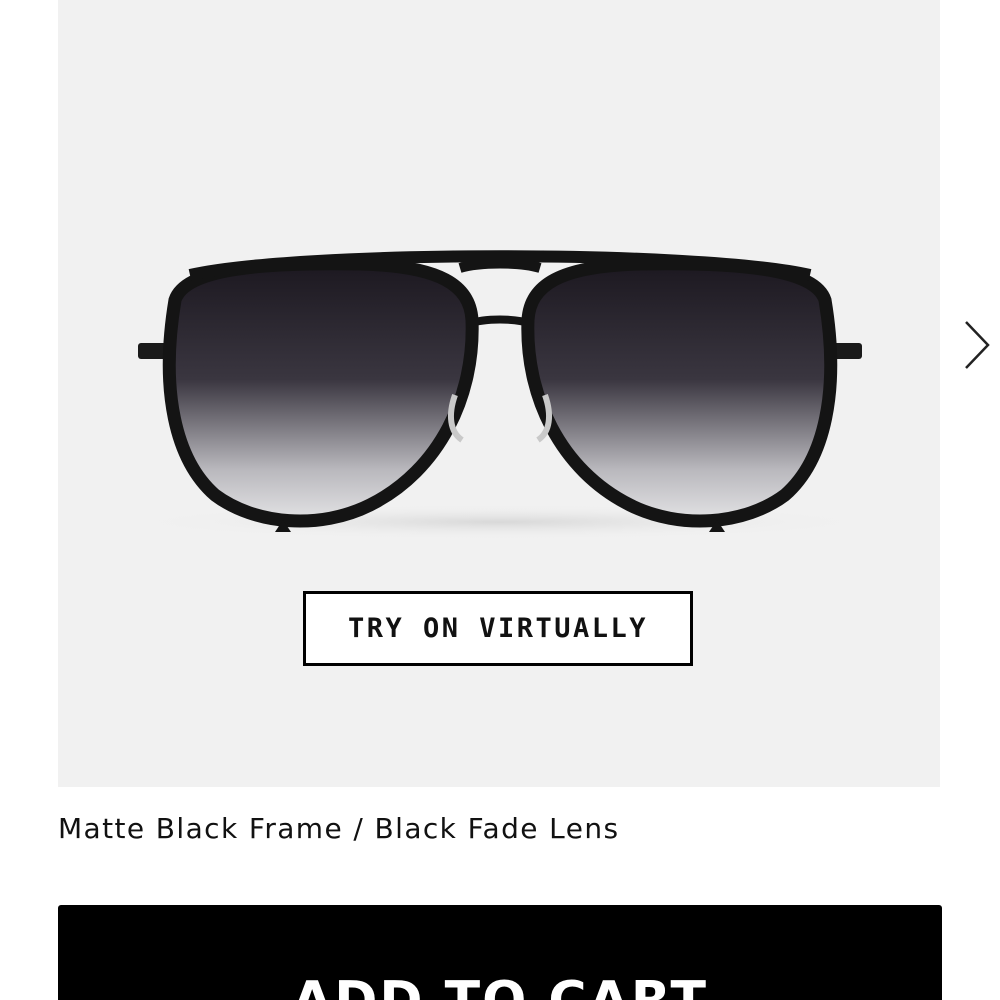 This screenshot has width=1000, height=1000. I want to click on try-on-virtually-button: TRY ON VIRTUALLY, so click(498, 628).